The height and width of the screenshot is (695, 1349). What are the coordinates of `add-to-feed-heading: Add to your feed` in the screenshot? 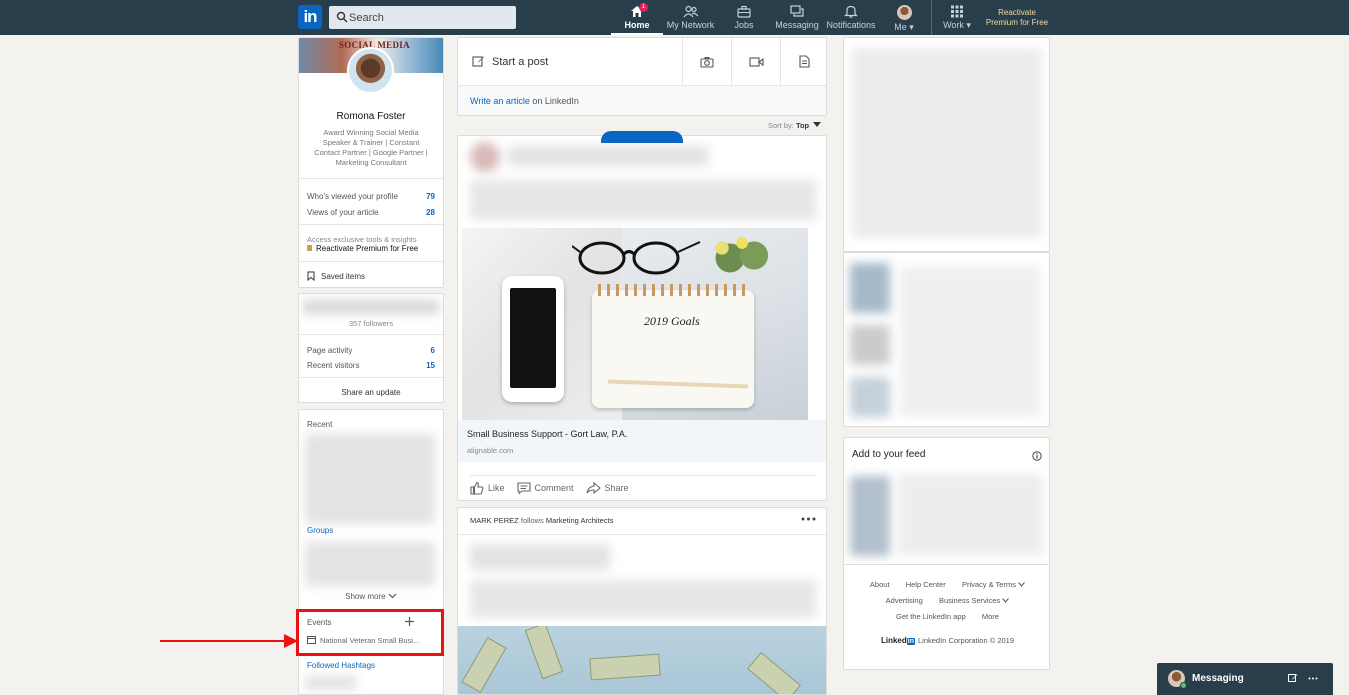 It's located at (889, 454).